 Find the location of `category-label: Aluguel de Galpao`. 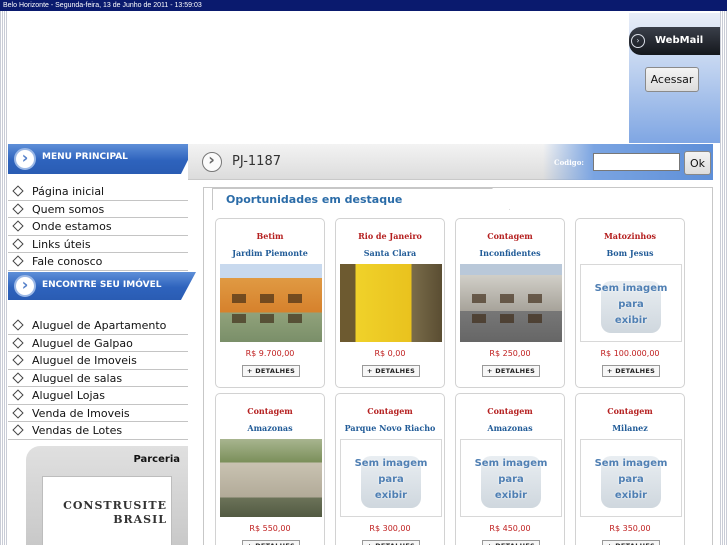

category-label: Aluguel de Galpao is located at coordinates (82, 343).